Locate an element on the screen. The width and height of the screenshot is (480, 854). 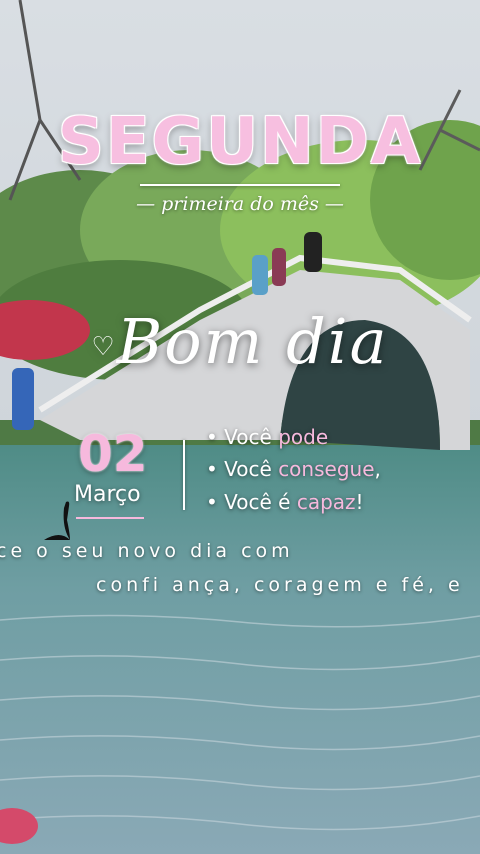
weekday-title: SEGUNDA is located at coordinates (240, 142).